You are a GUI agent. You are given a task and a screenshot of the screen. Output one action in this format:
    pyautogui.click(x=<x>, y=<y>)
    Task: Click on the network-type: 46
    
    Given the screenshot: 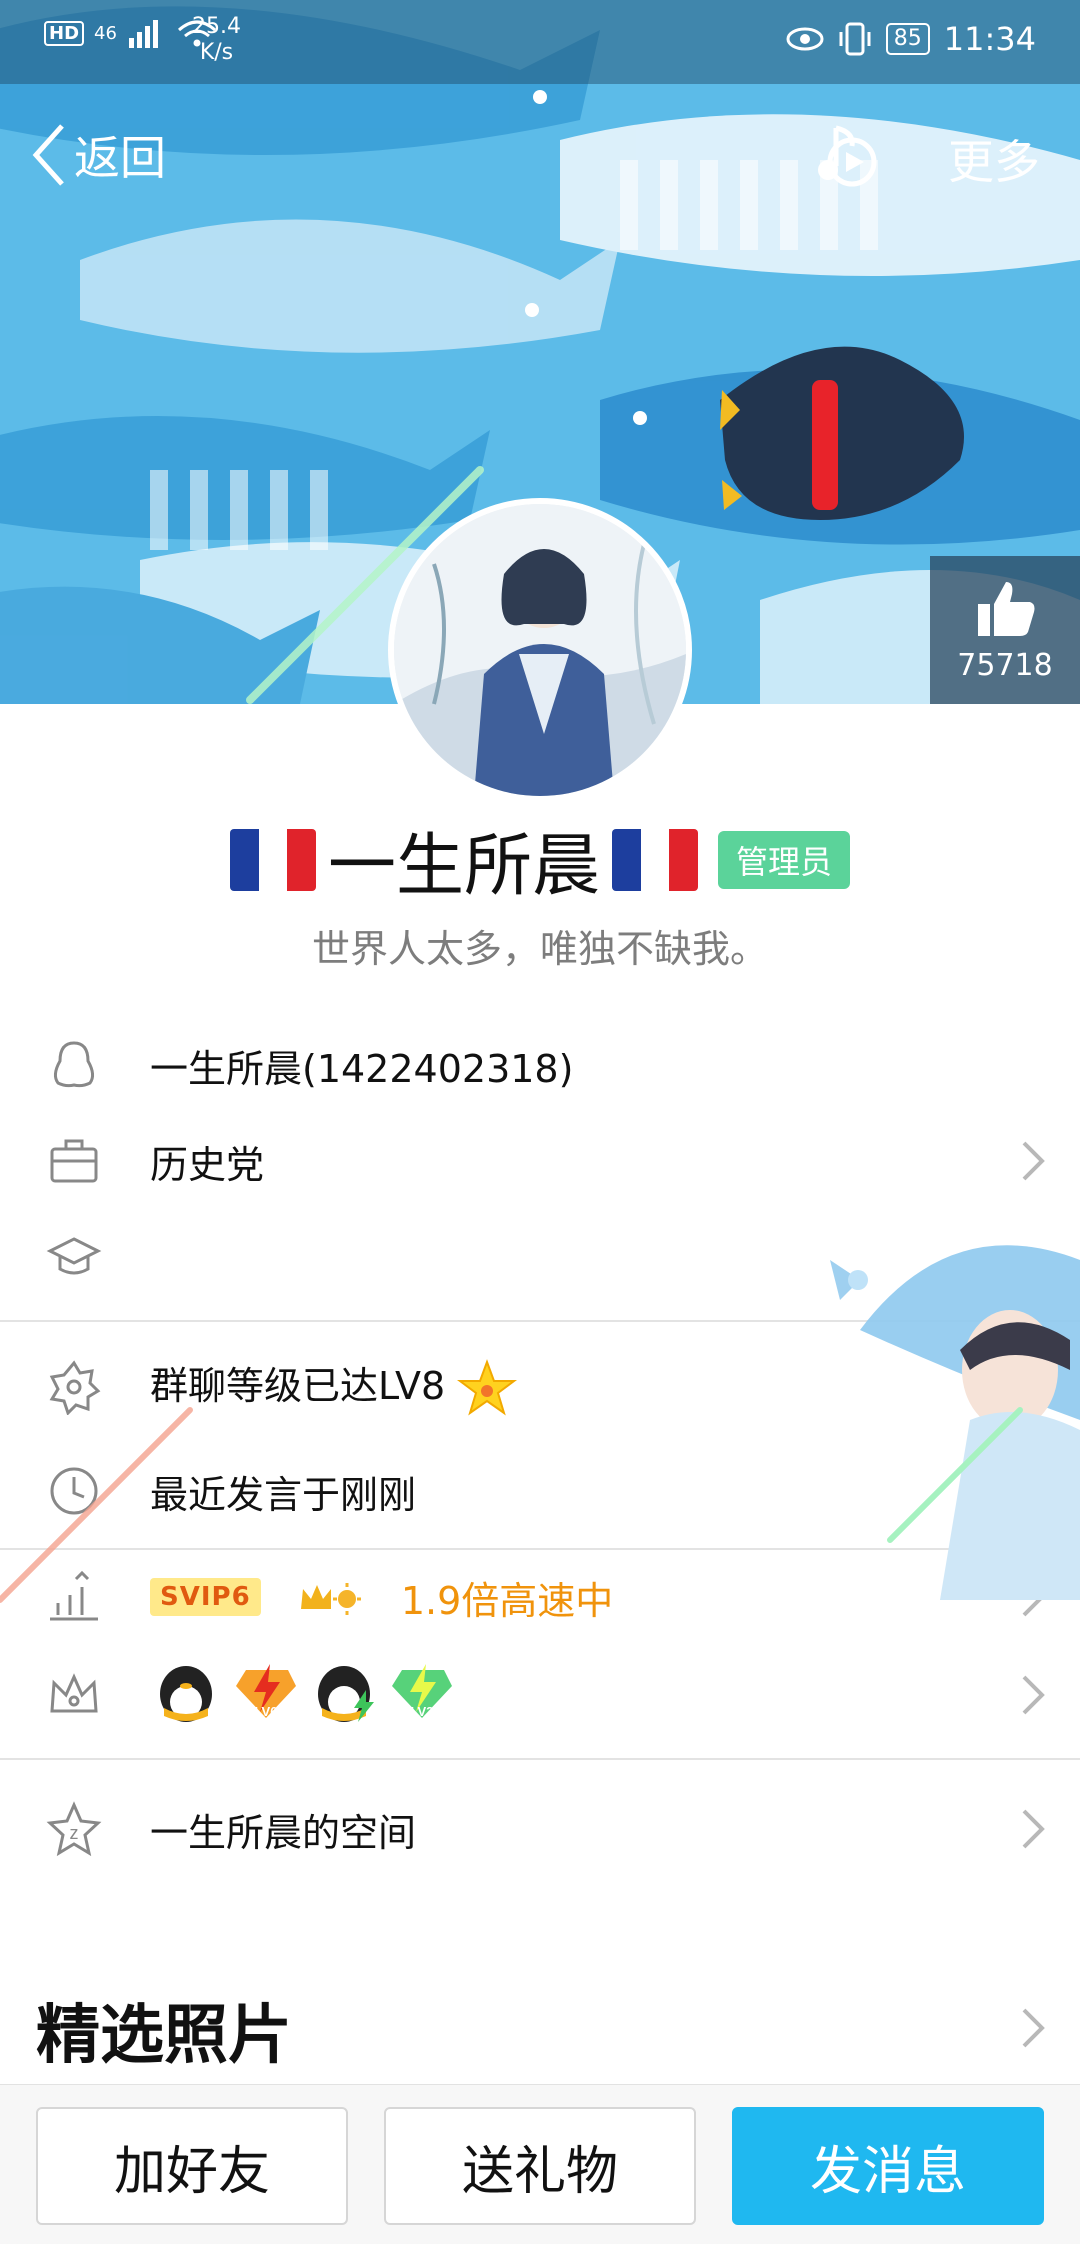 What is the action you would take?
    pyautogui.click(x=105, y=33)
    